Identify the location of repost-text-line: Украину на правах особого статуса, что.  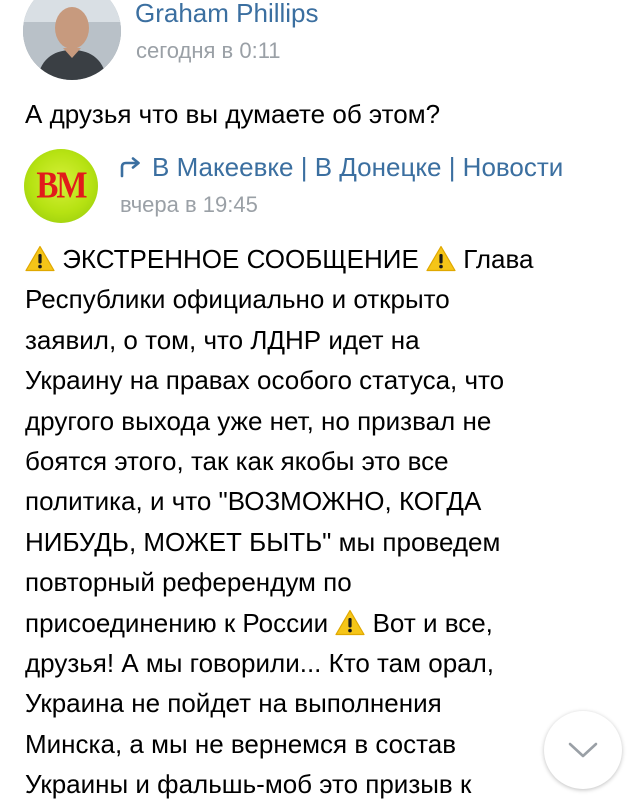
(325, 380).